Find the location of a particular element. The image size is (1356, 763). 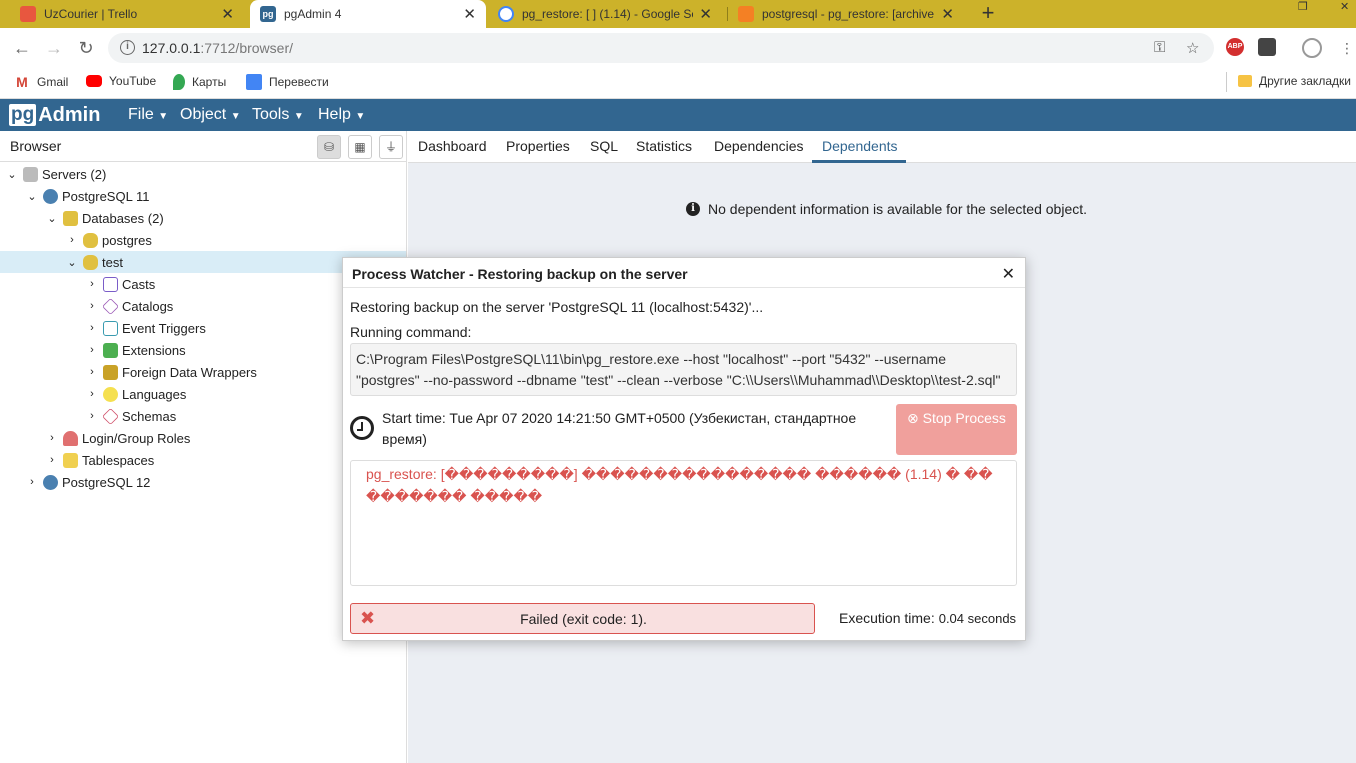

url-text: 127.0.0.1:7712/browser/ is located at coordinates (217, 48).